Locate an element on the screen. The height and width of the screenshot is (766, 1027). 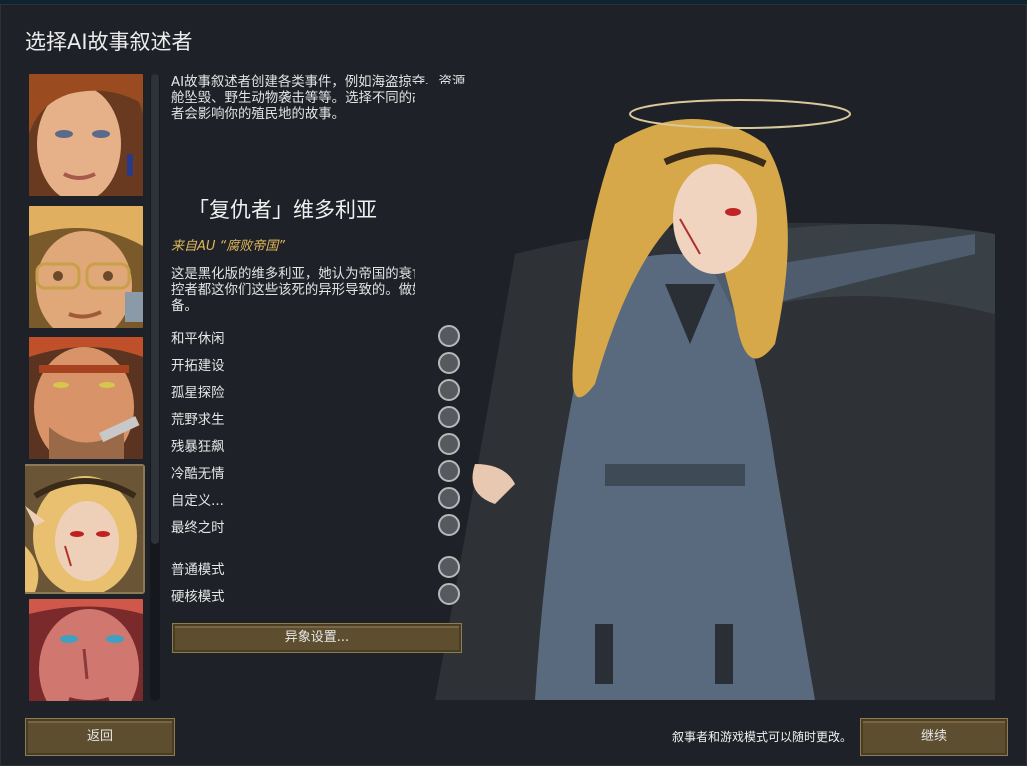
storyteller-list is located at coordinates (86, 387).